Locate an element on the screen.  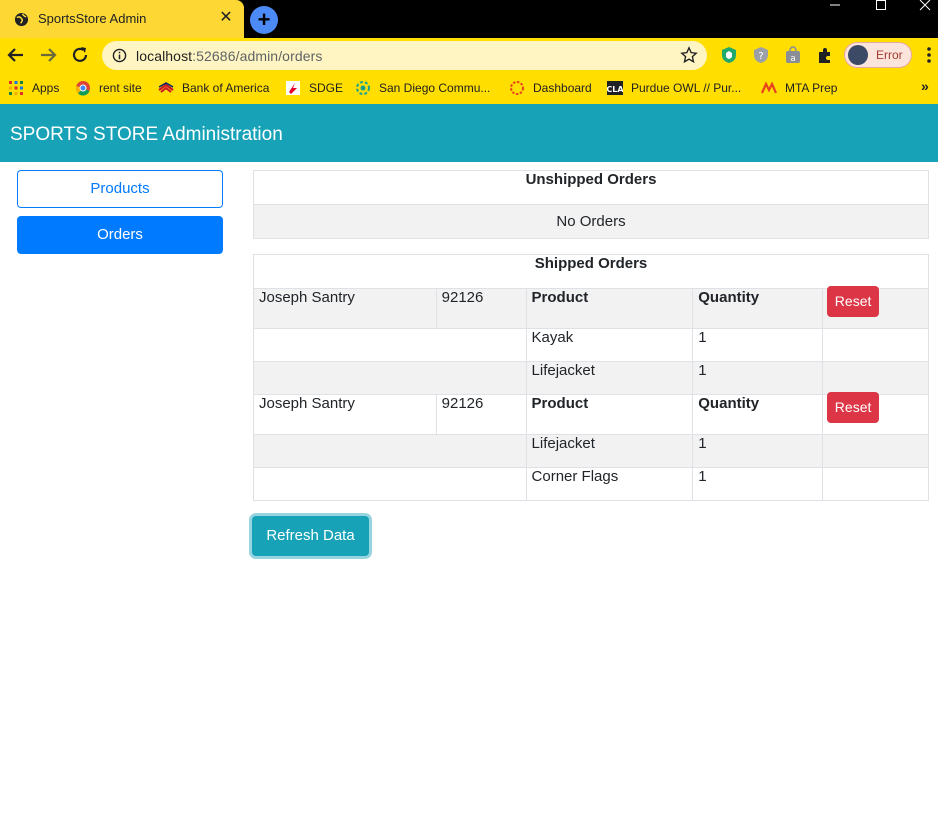
avatar is located at coordinates (858, 55).